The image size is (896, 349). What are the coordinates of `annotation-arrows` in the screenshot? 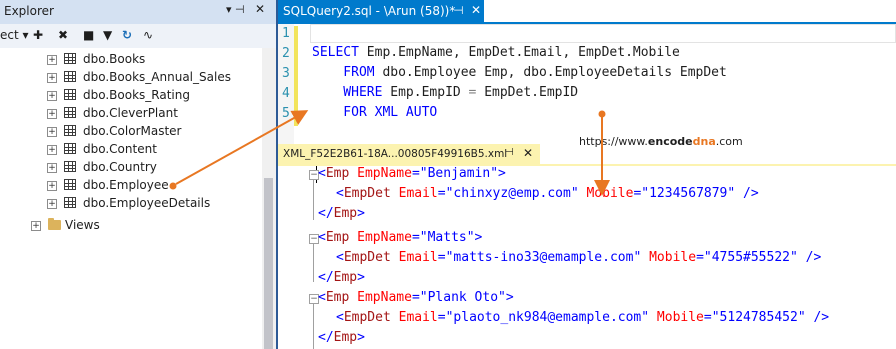 It's located at (389, 153).